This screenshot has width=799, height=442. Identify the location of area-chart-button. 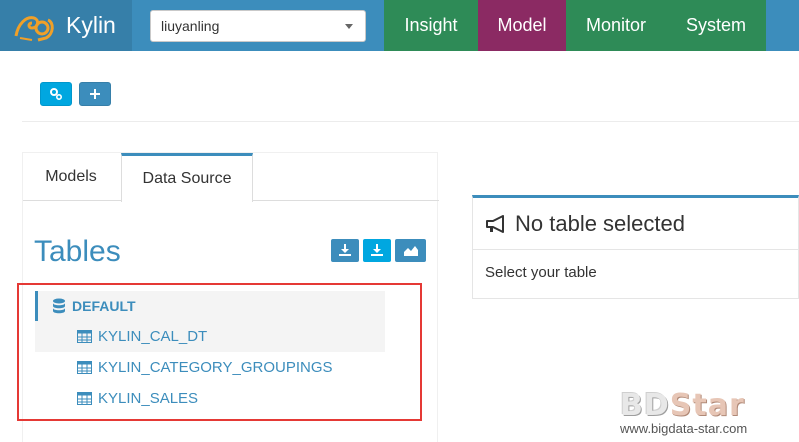
(410, 250).